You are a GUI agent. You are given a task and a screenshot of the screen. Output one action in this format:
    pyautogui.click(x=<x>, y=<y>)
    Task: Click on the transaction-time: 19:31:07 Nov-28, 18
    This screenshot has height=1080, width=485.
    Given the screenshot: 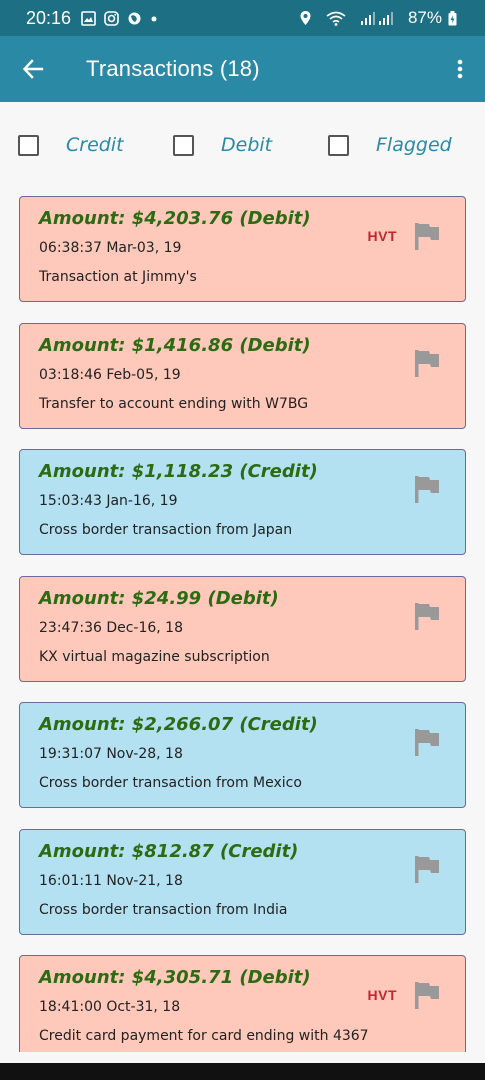 What is the action you would take?
    pyautogui.click(x=111, y=754)
    